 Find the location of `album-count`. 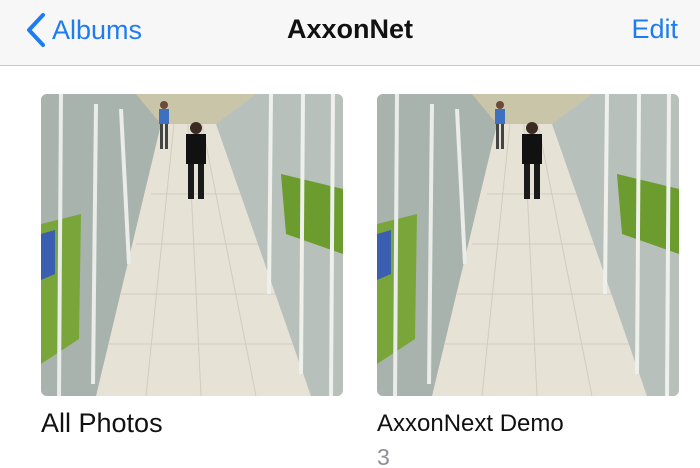

album-count is located at coordinates (192, 456).